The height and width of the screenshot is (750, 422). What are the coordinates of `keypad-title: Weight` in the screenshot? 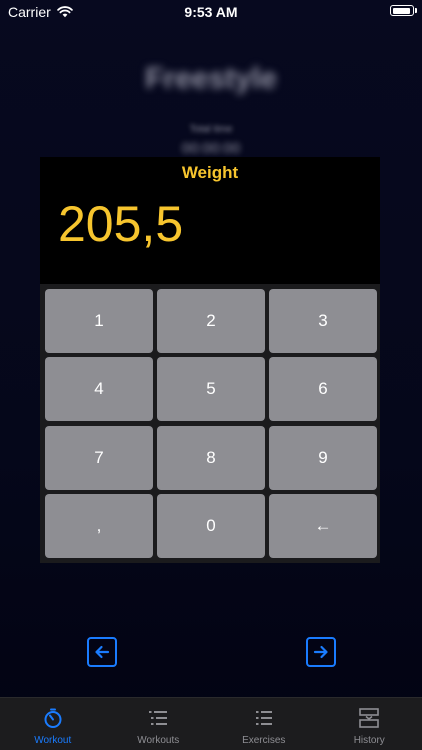 It's located at (210, 172).